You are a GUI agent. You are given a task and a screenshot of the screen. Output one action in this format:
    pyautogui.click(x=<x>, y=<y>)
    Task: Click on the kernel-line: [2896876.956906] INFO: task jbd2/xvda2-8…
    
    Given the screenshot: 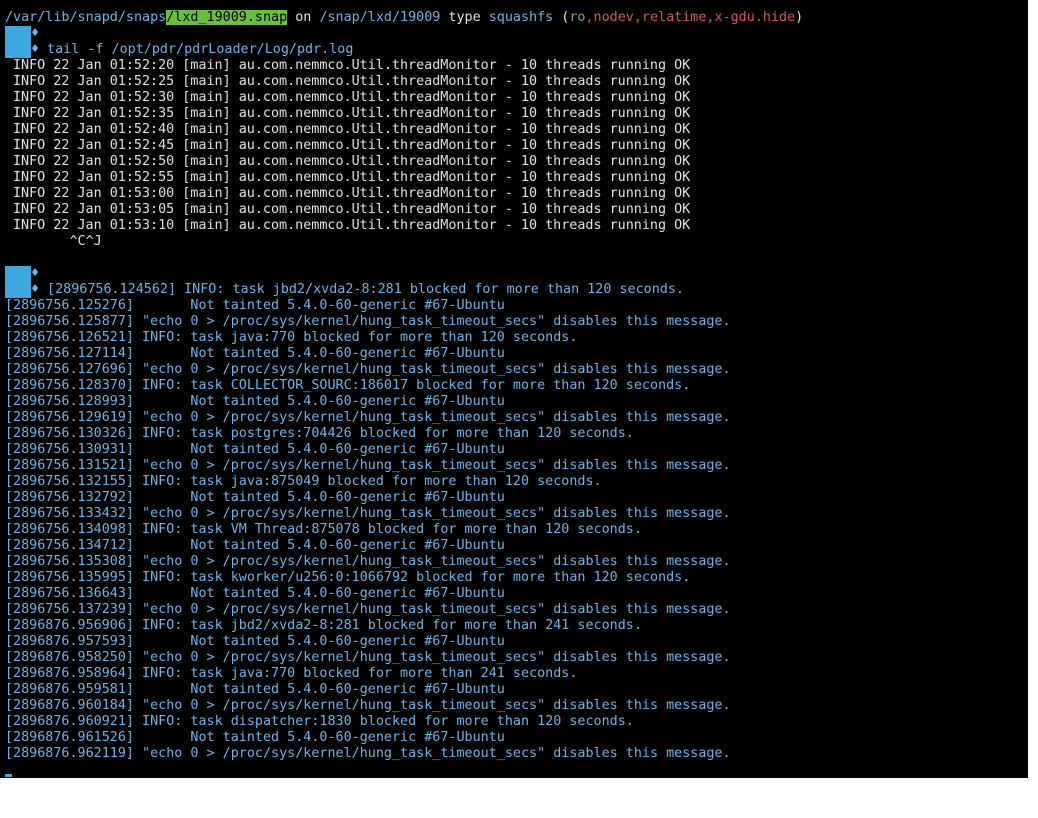 What is the action you would take?
    pyautogui.click(x=323, y=625)
    